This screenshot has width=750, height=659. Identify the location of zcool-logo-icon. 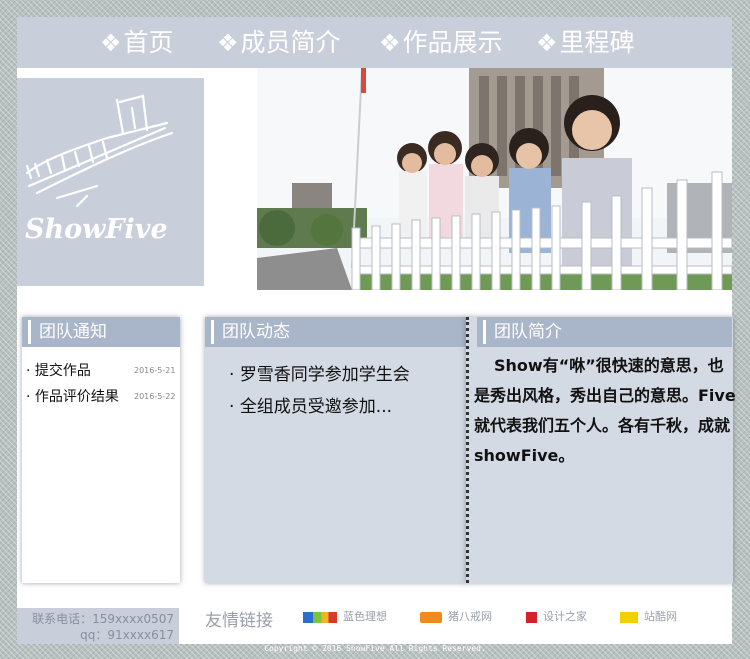
(629, 617).